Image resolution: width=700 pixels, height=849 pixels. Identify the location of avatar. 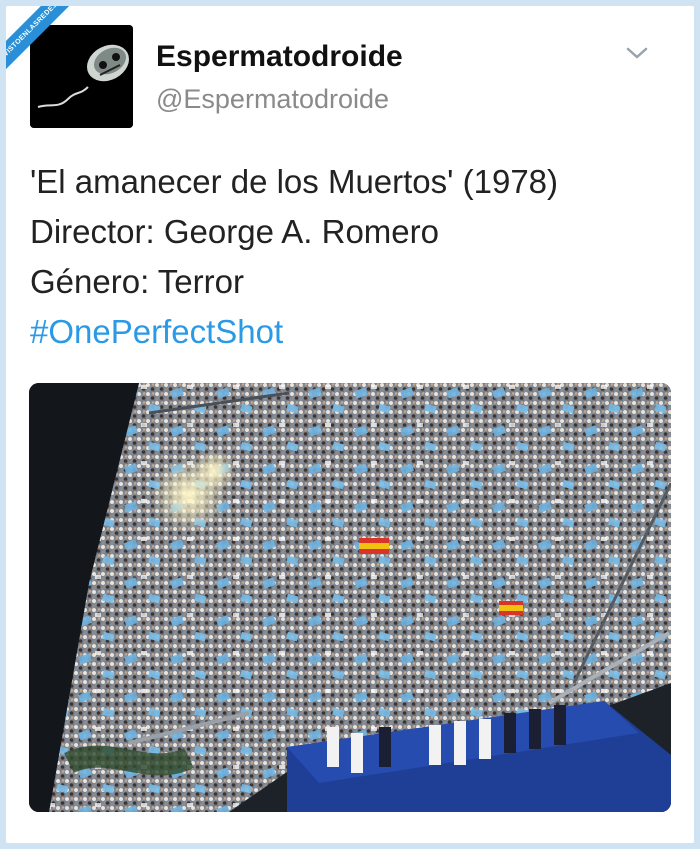
(81, 76).